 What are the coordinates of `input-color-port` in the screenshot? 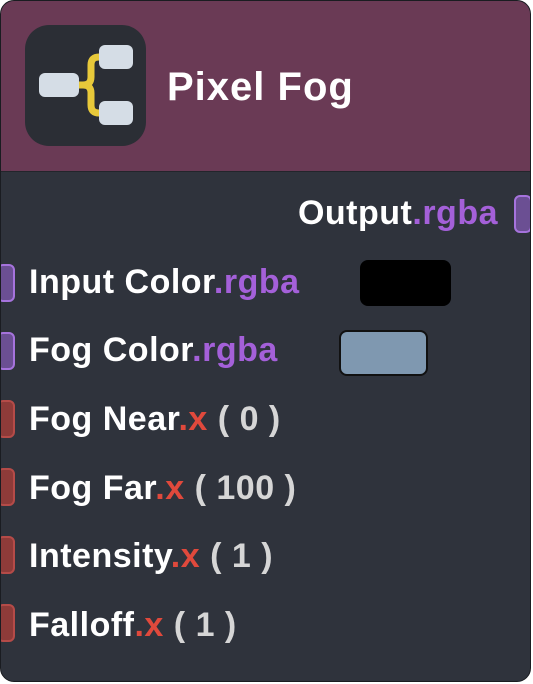 It's located at (8, 283).